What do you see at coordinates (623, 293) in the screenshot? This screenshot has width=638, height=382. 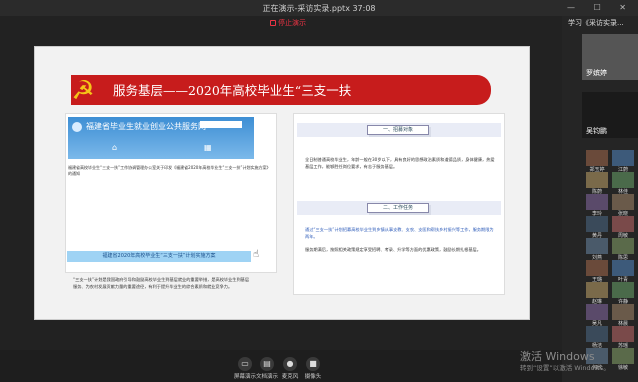 I see `participant-thumbnail: 许静` at bounding box center [623, 293].